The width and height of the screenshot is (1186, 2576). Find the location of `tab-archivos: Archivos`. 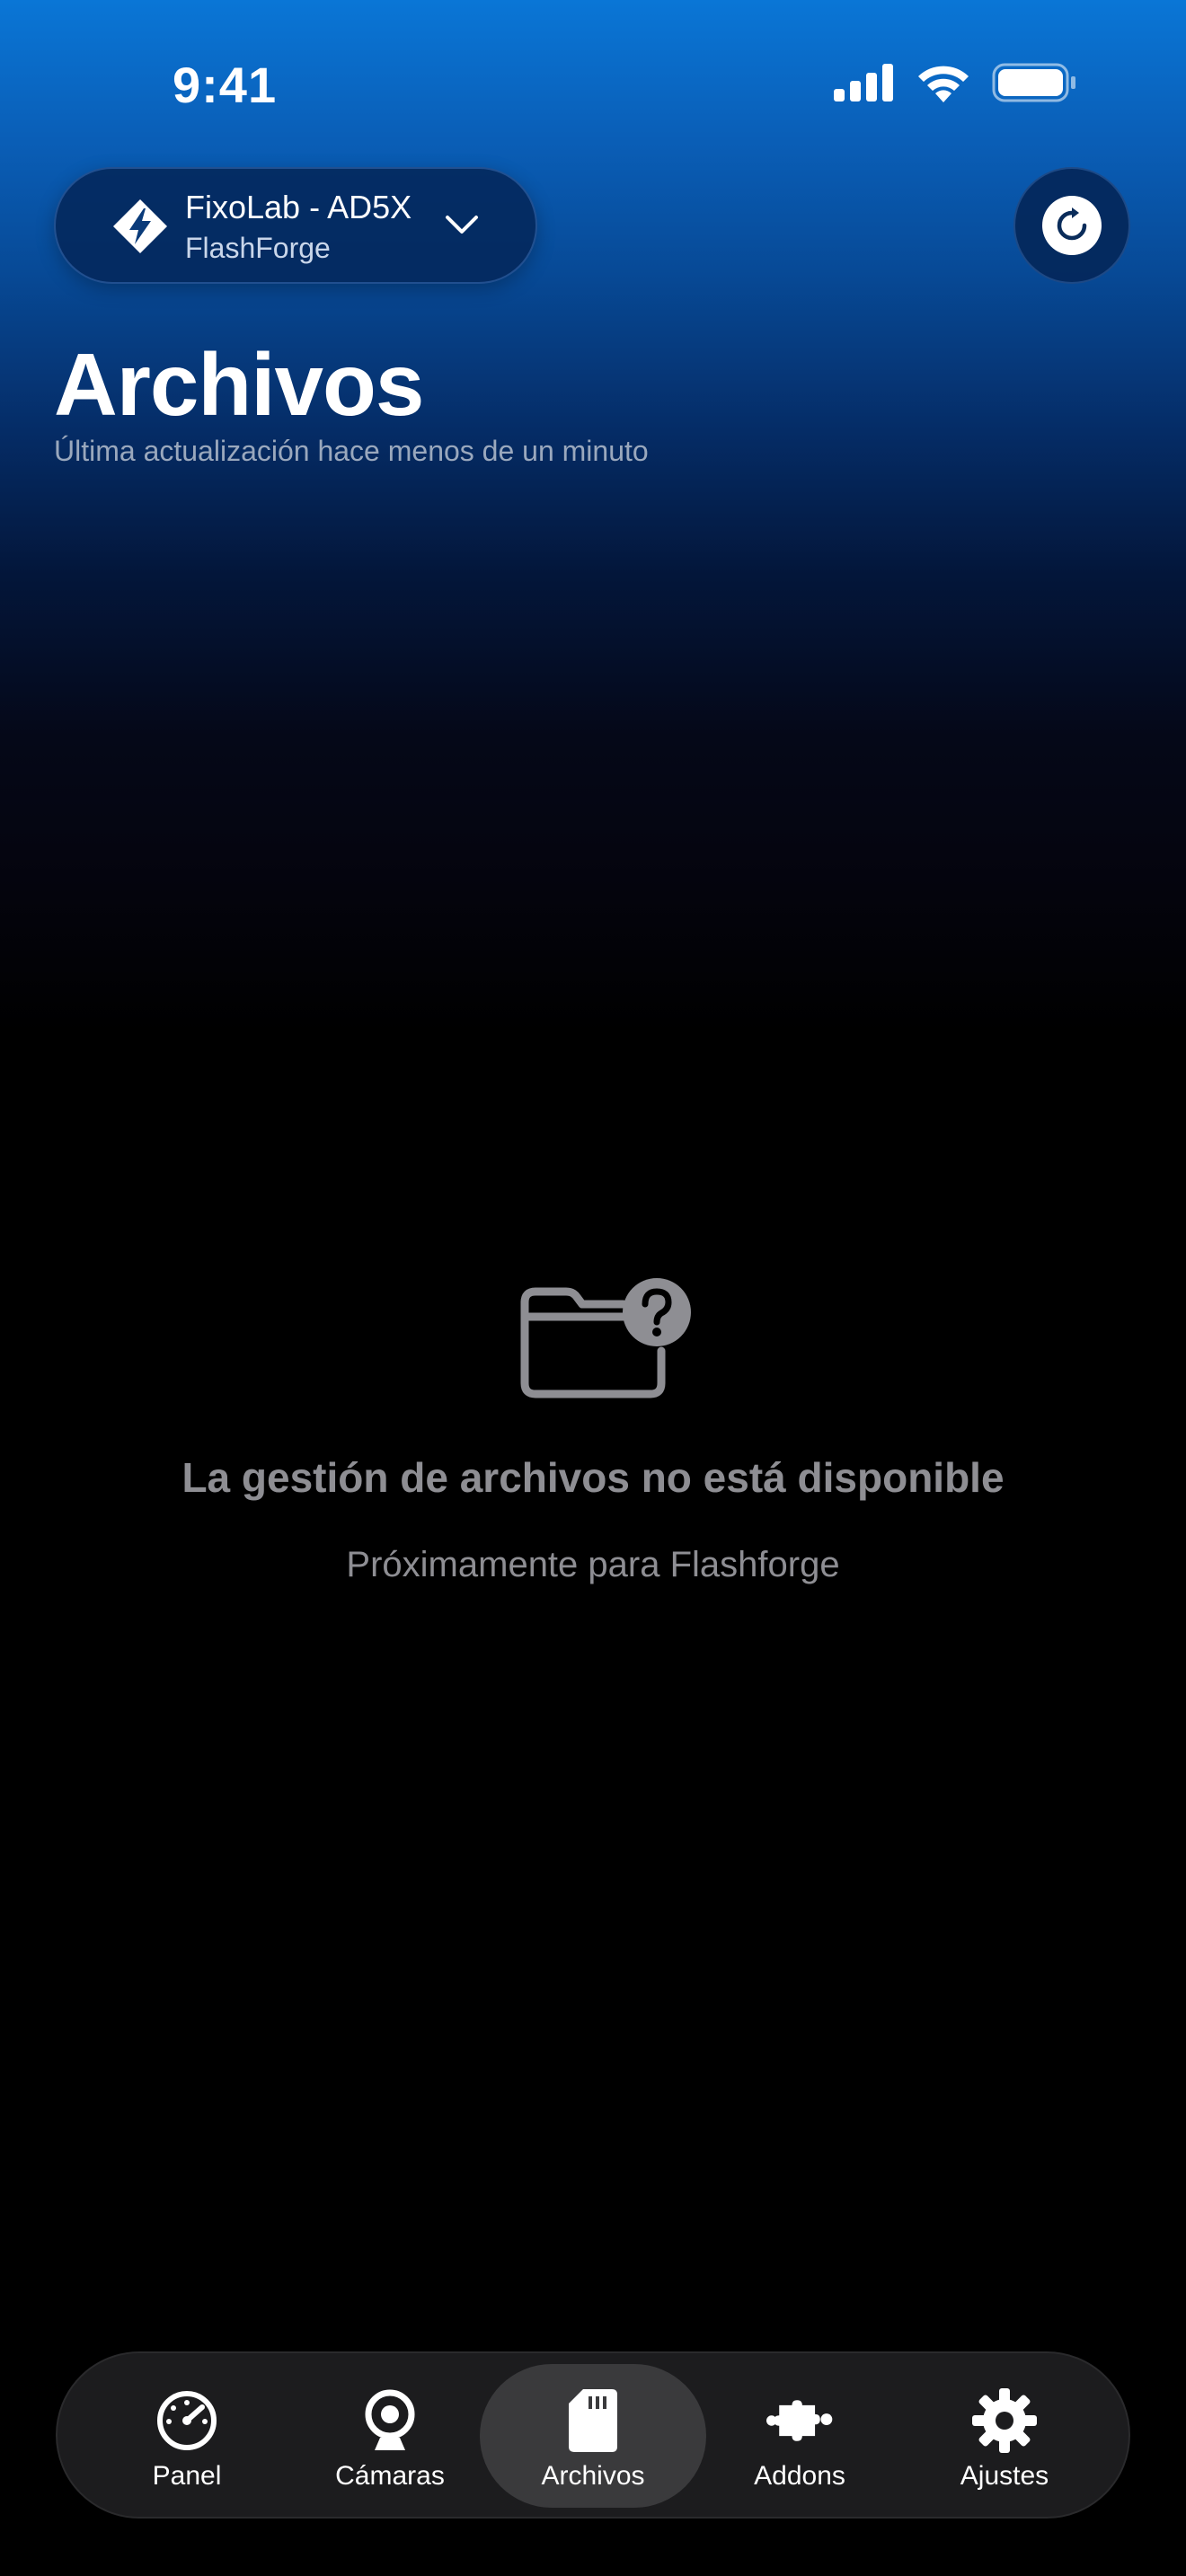

tab-archivos: Archivos is located at coordinates (593, 2436).